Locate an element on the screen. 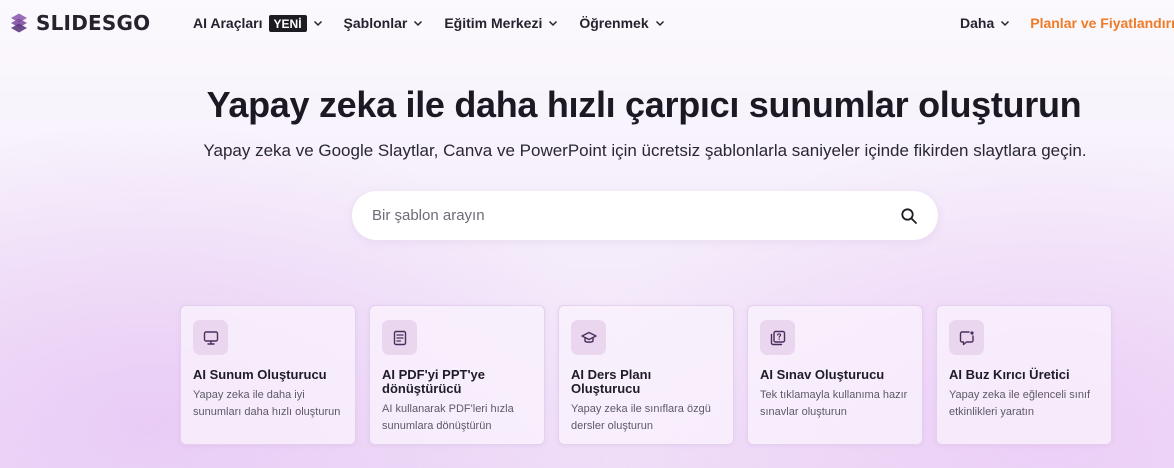  pdf-convert-icon is located at coordinates (399, 337).